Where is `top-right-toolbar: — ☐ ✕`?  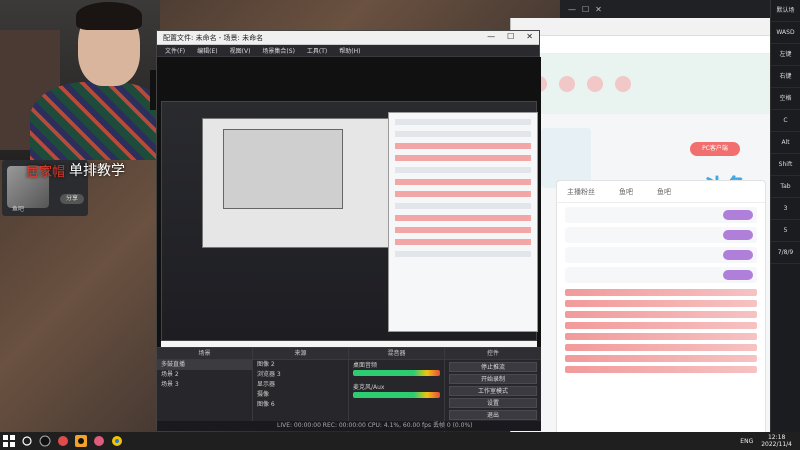 top-right-toolbar: — ☐ ✕ is located at coordinates (665, 9).